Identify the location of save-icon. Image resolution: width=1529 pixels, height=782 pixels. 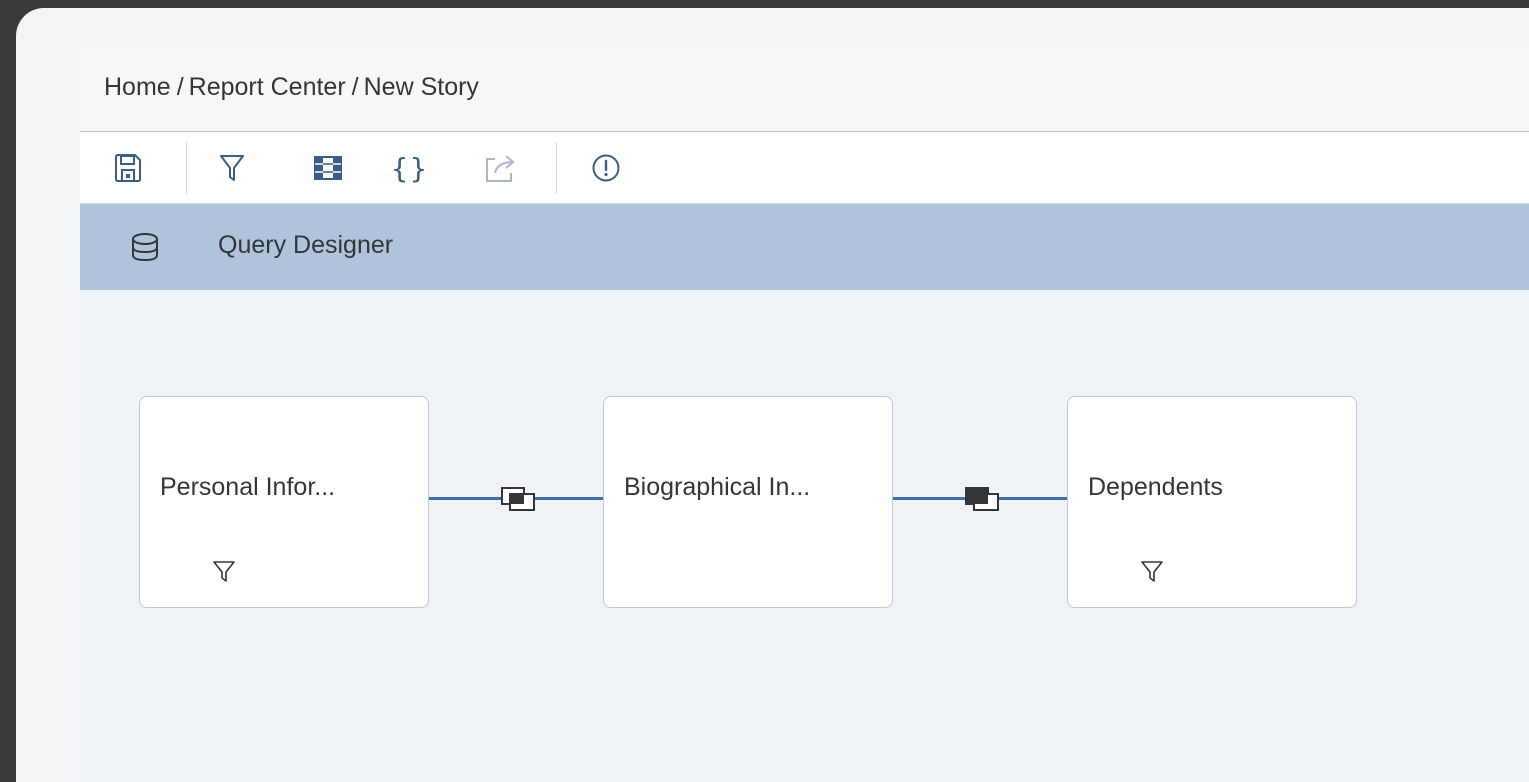
(128, 168).